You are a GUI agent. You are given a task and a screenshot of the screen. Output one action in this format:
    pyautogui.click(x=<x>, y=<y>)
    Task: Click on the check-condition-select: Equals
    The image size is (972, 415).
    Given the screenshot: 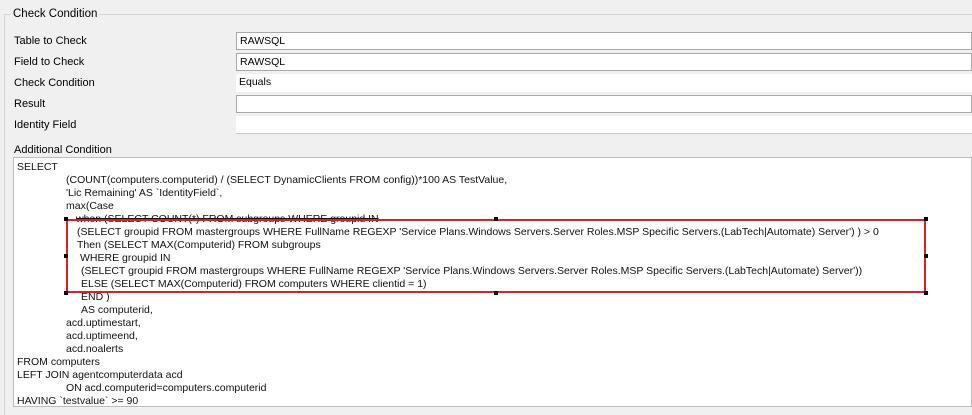 What is the action you would take?
    pyautogui.click(x=604, y=83)
    